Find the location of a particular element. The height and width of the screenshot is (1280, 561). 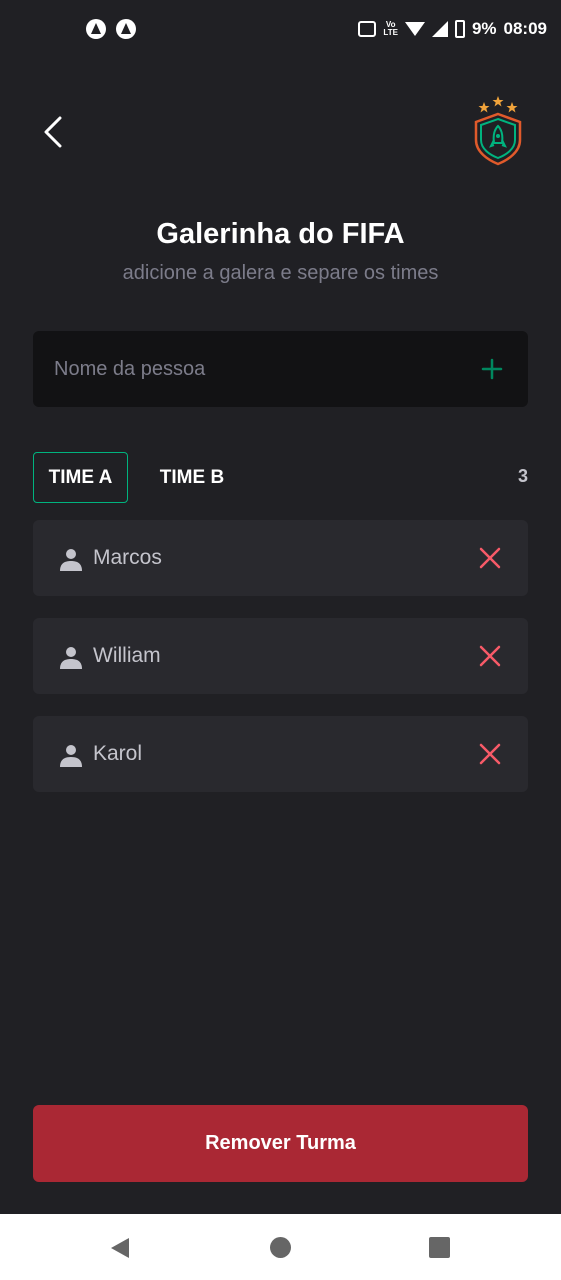

remove-group-button: Remover Turma is located at coordinates (280, 1143).